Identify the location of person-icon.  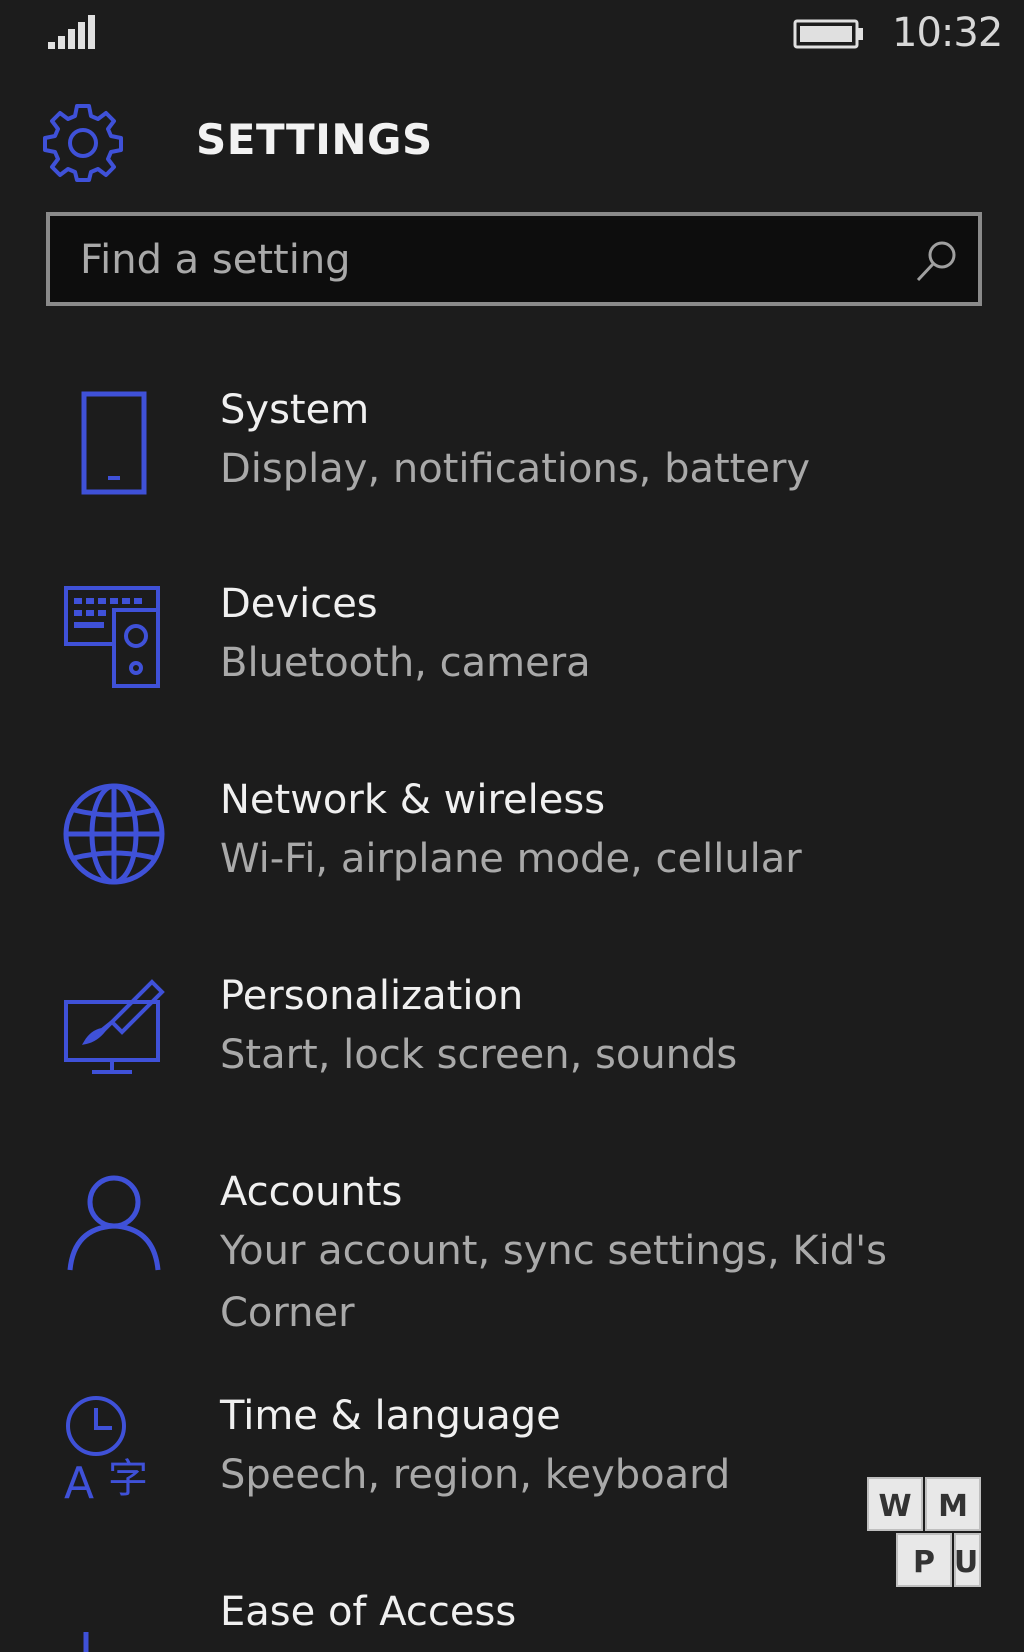
(114, 1223).